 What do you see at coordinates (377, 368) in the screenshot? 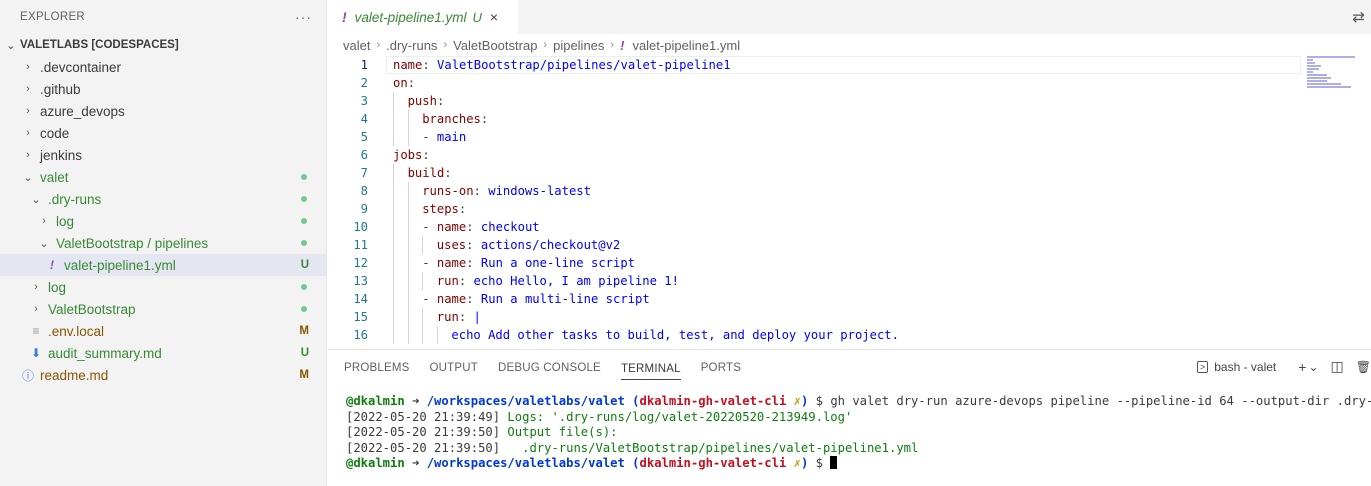
I see `tab-problems: PROBLEMS` at bounding box center [377, 368].